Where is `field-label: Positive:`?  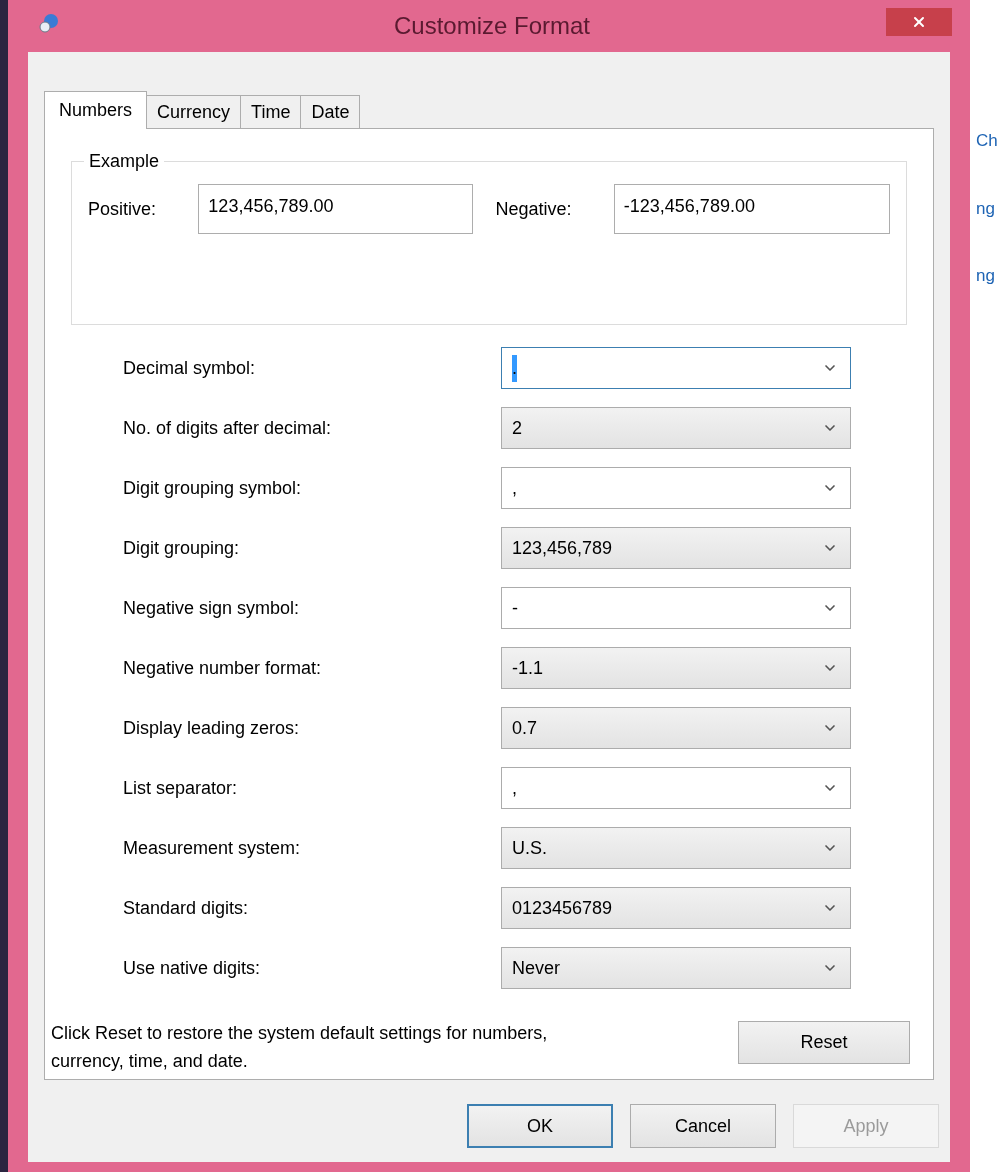
field-label: Positive: is located at coordinates (123, 209).